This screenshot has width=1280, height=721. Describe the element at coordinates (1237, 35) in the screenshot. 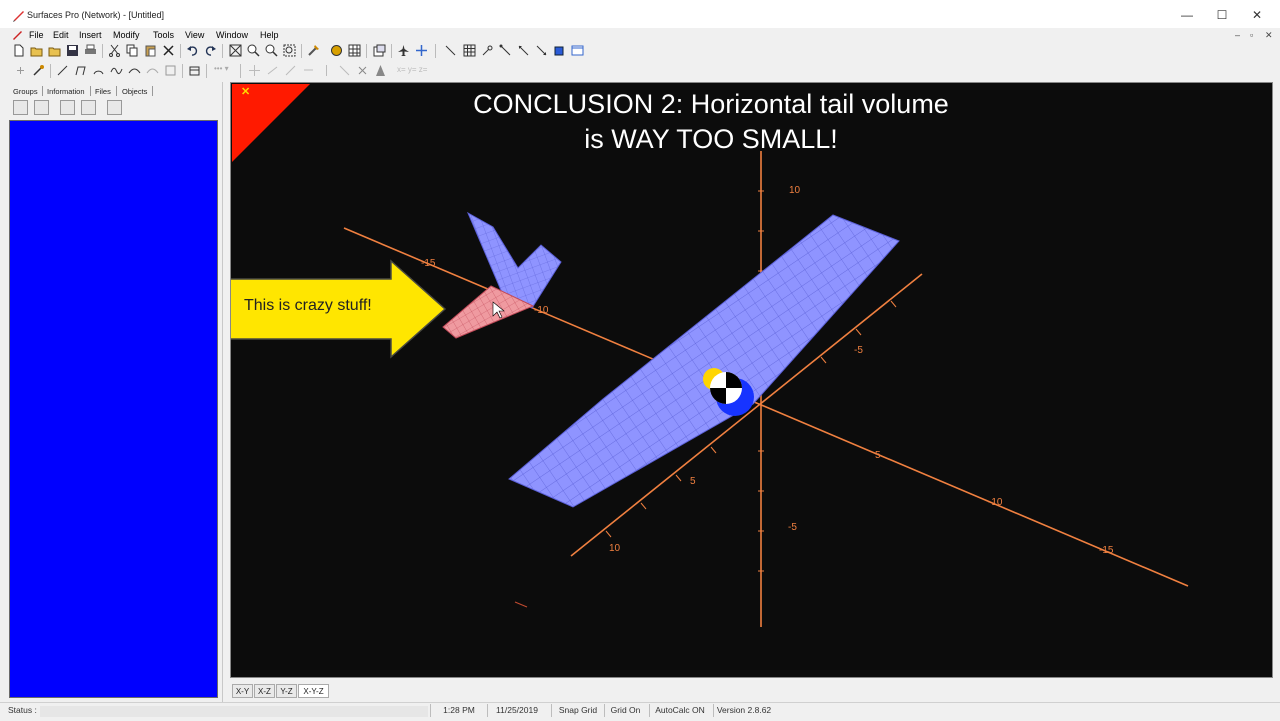

I see `mdi-minimize-button: –` at that location.